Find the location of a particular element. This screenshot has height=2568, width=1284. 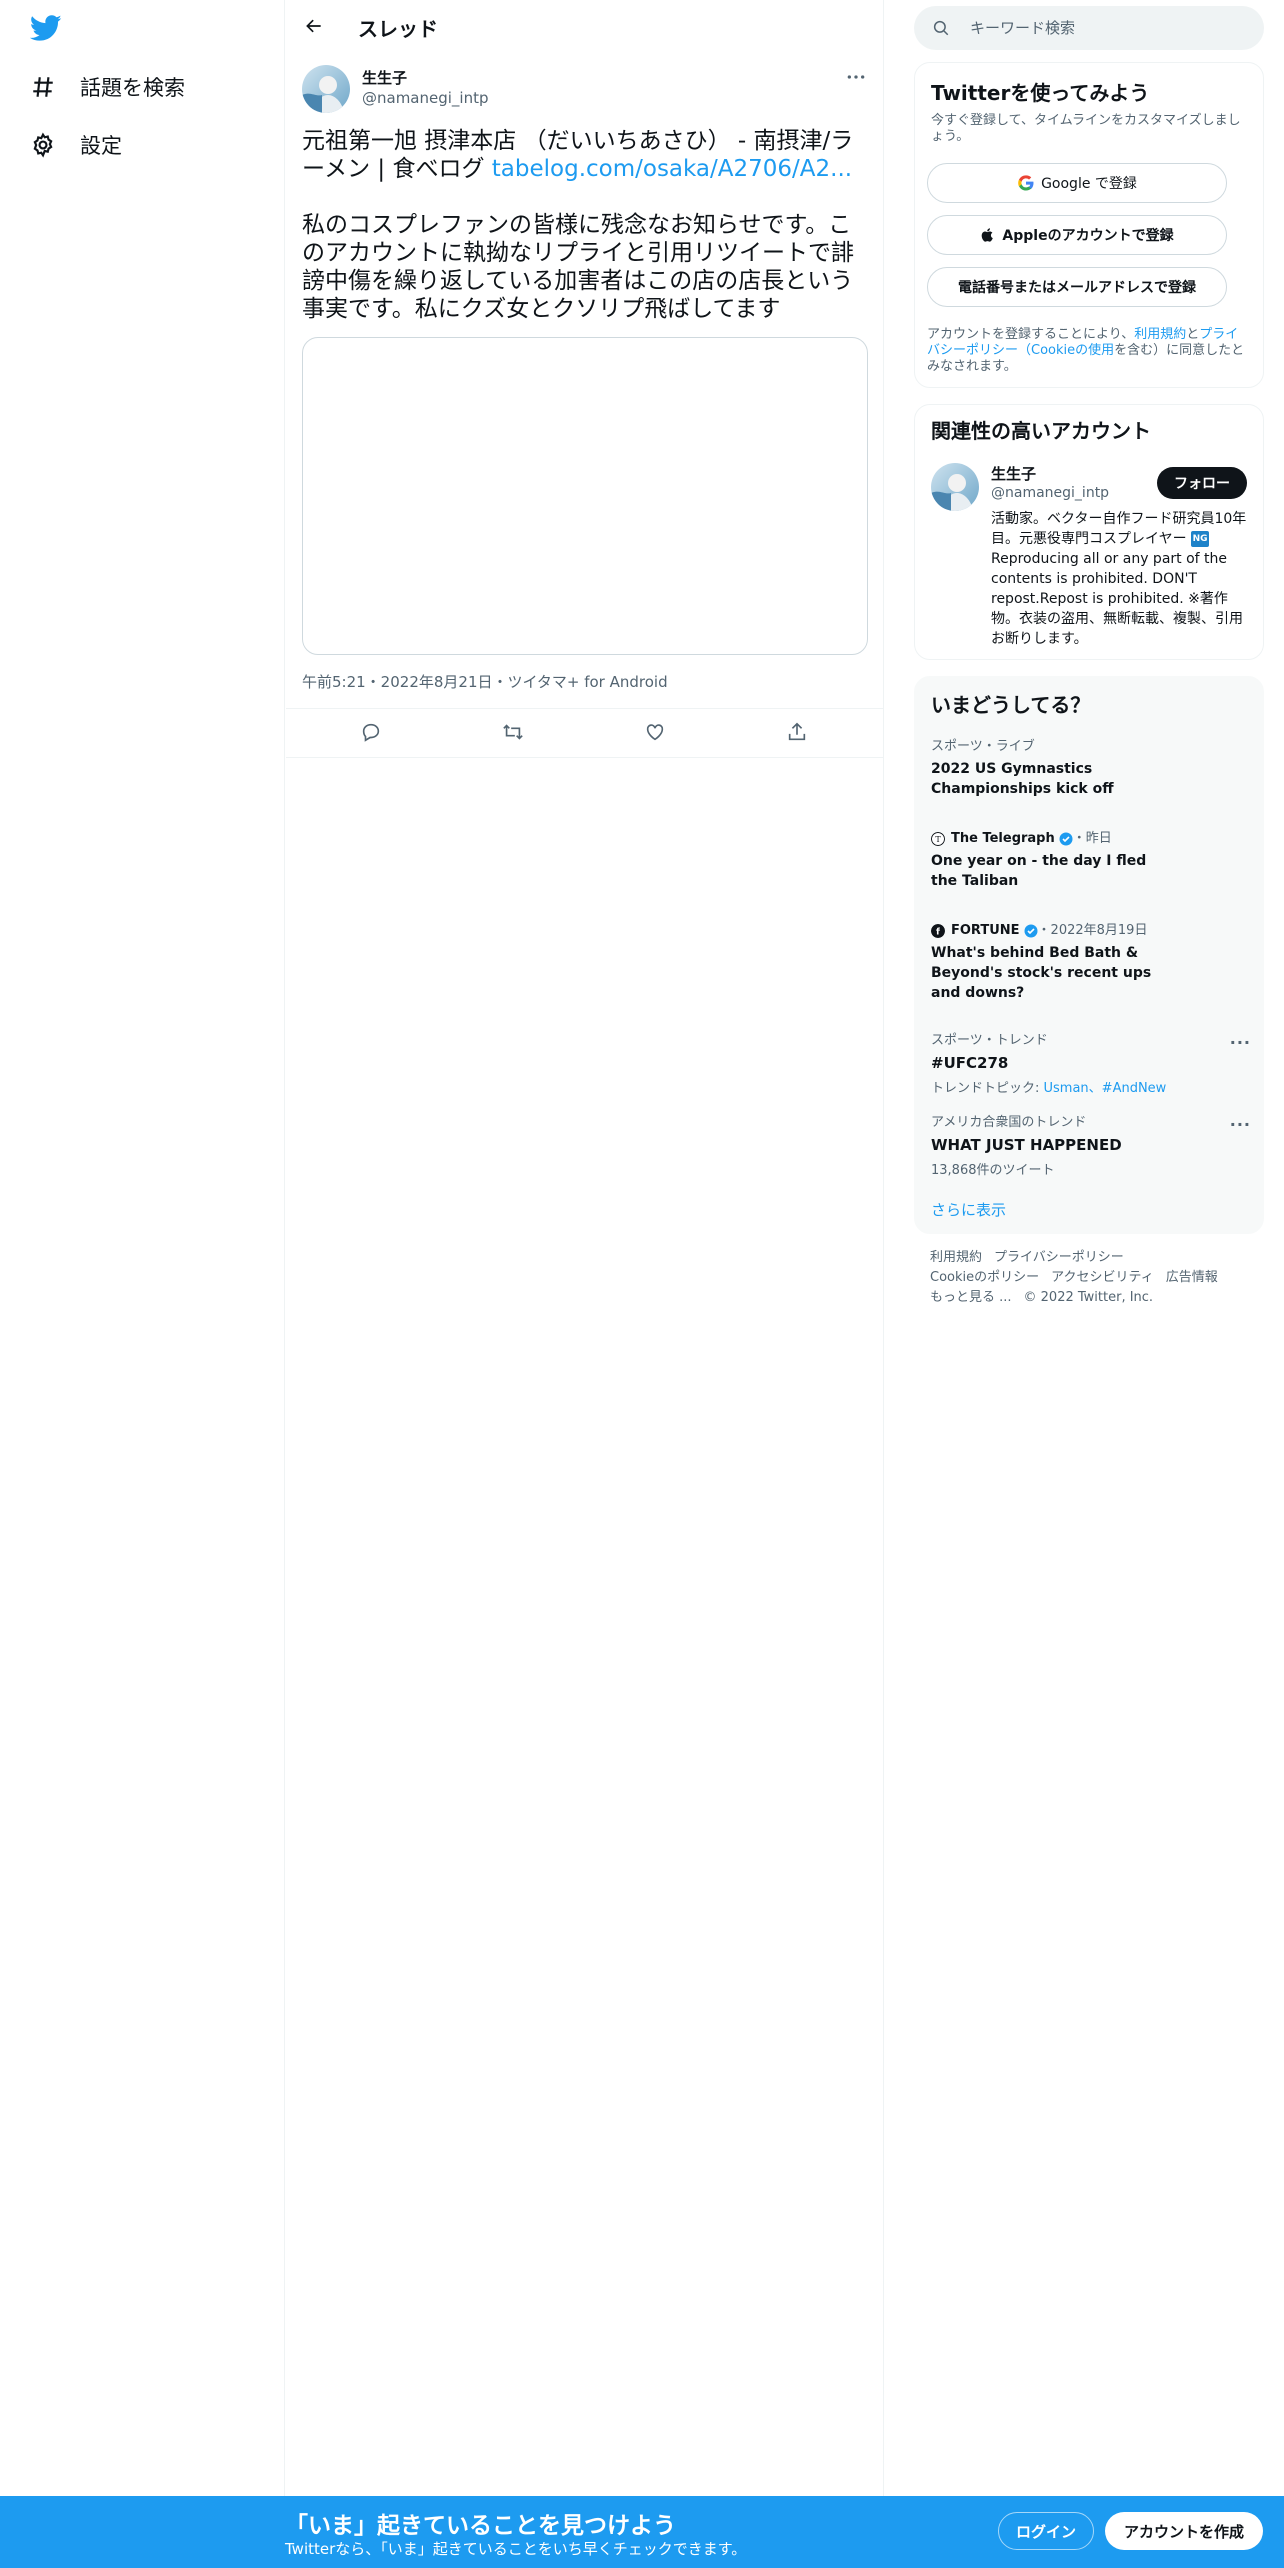

trend-subtext: トレンドトピック: Usman、#AndNew is located at coordinates (1091, 1086).